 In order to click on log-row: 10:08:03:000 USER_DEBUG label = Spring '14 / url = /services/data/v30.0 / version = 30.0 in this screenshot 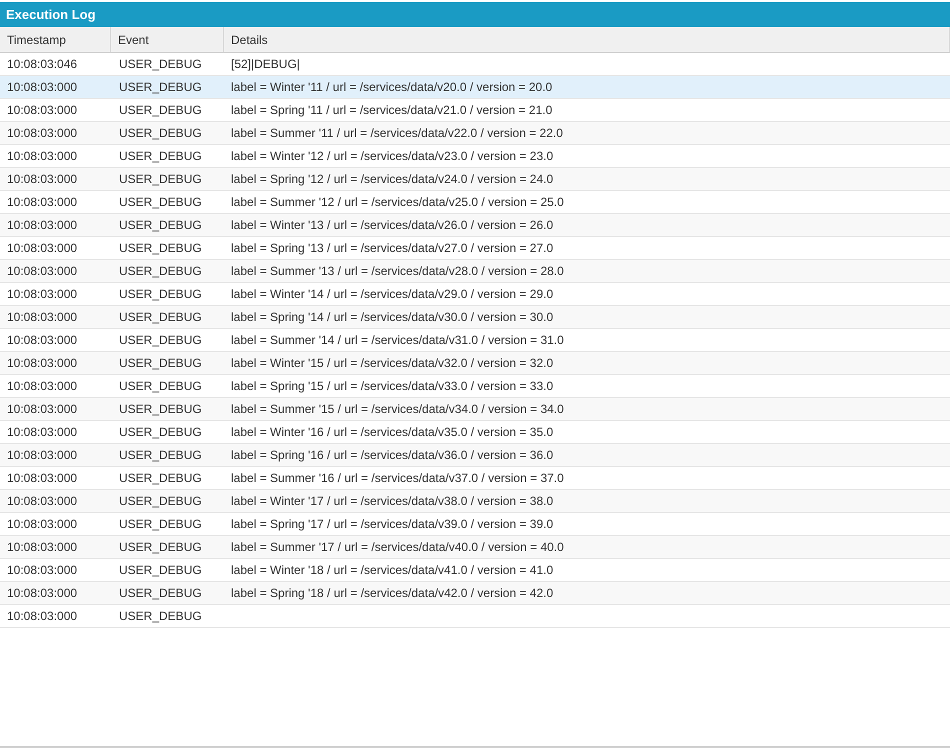, I will do `click(475, 317)`.